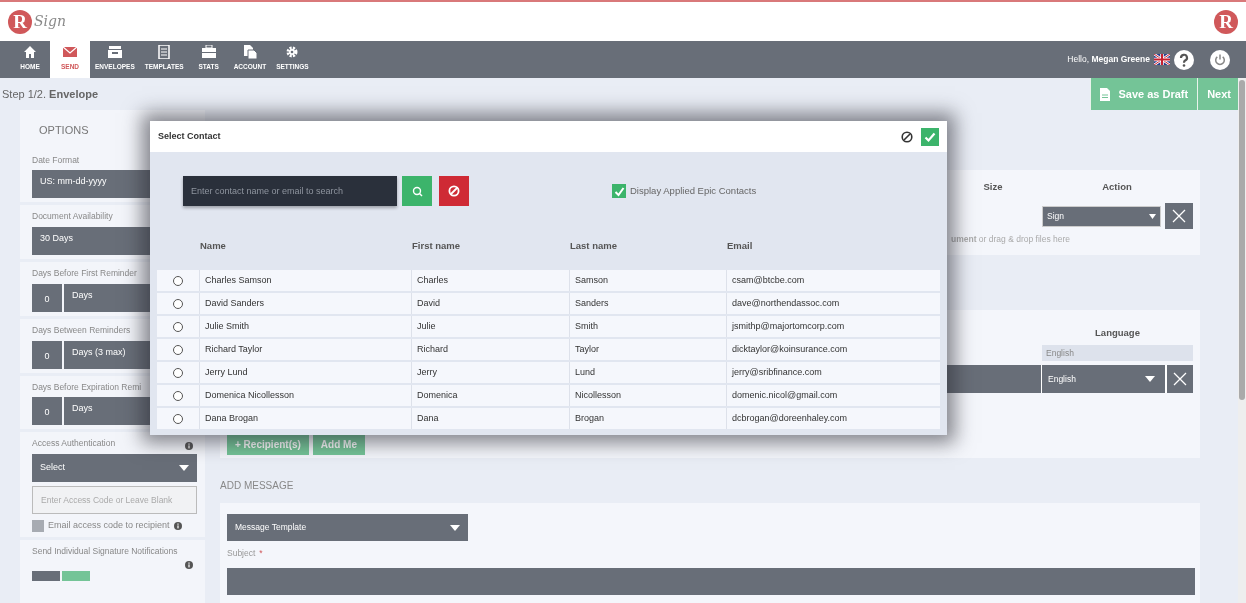 The width and height of the screenshot is (1246, 603). What do you see at coordinates (833, 280) in the screenshot?
I see `table-cell: csam@btcbe.com` at bounding box center [833, 280].